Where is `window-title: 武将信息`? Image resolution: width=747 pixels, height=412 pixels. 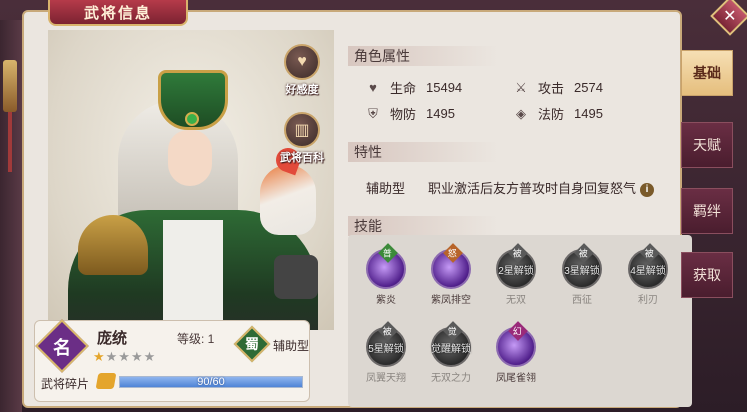
window-title: 武将信息 is located at coordinates (118, 13).